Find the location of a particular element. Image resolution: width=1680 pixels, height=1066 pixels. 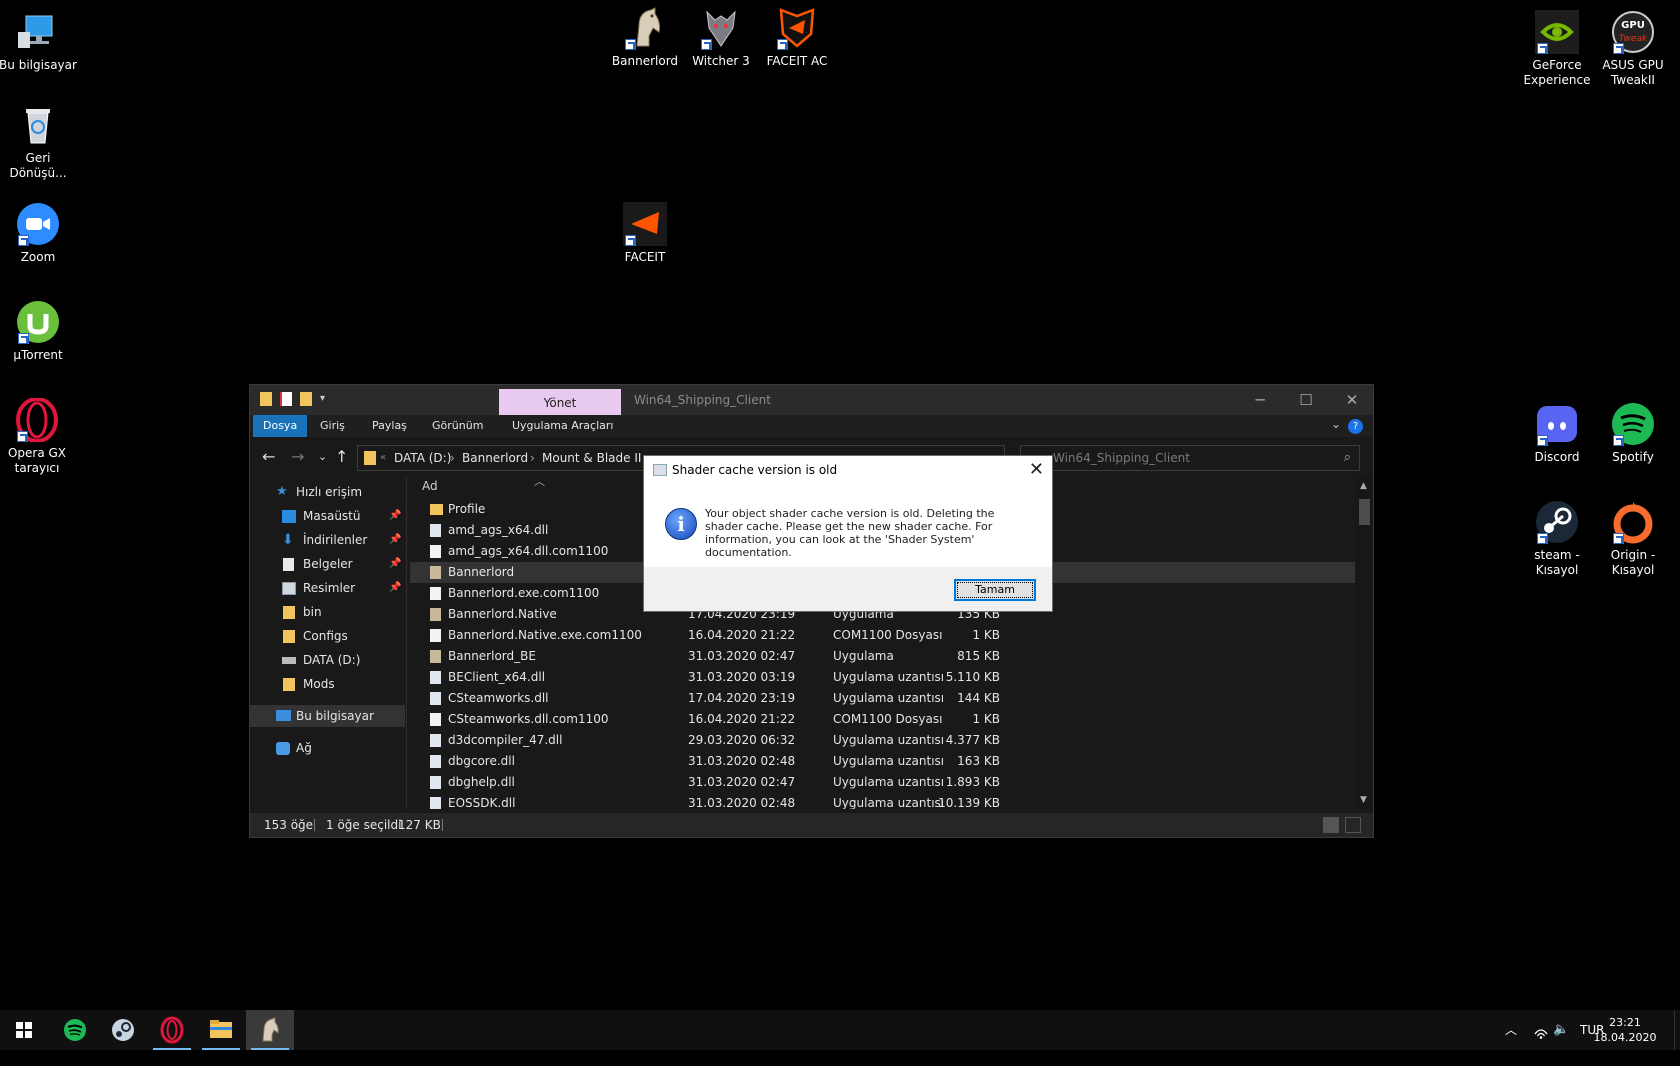

file-name: Profile is located at coordinates (467, 509).